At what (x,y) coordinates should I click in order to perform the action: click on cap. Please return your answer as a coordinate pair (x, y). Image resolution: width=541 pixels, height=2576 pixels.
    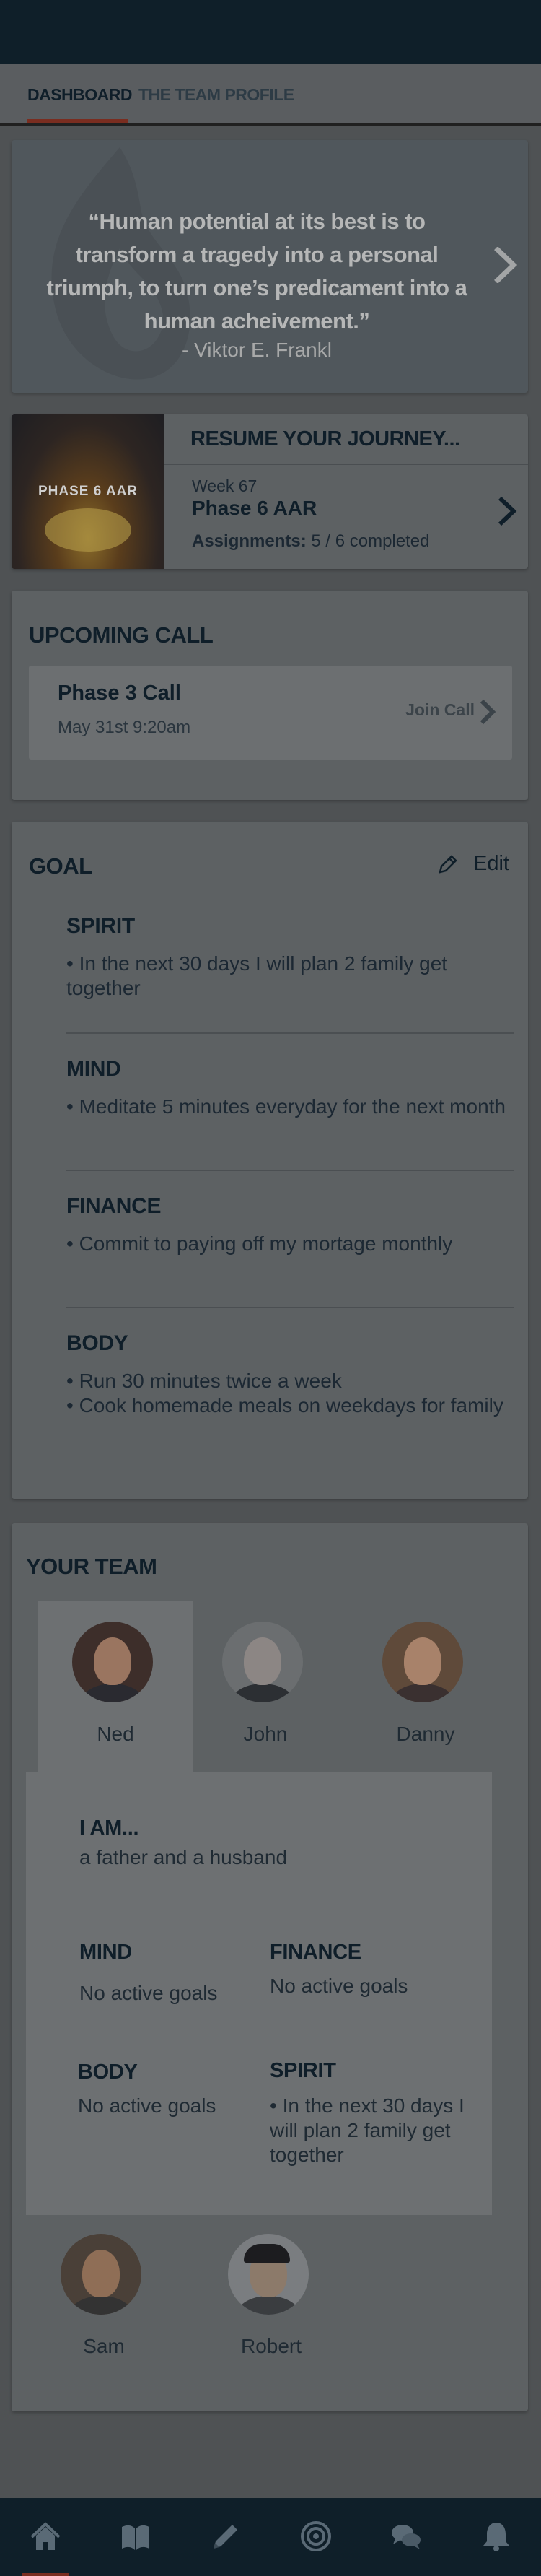
    Looking at the image, I should click on (267, 2253).